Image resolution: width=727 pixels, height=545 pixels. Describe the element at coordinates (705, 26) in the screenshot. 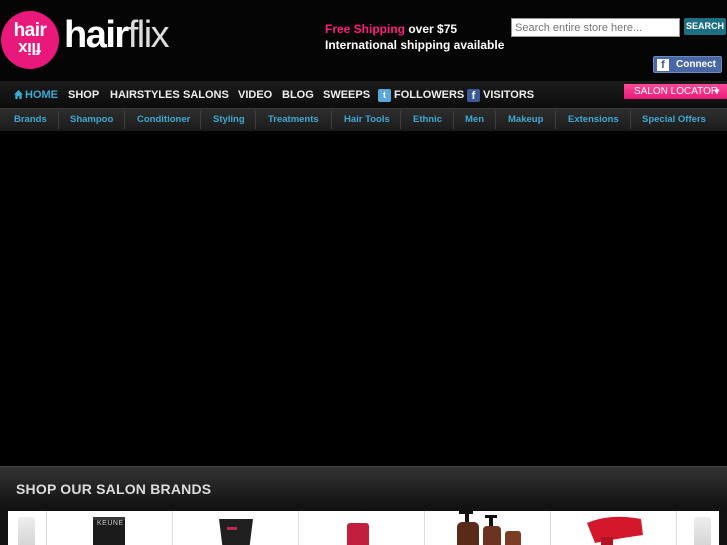

I see `search-button: SEARCH` at that location.